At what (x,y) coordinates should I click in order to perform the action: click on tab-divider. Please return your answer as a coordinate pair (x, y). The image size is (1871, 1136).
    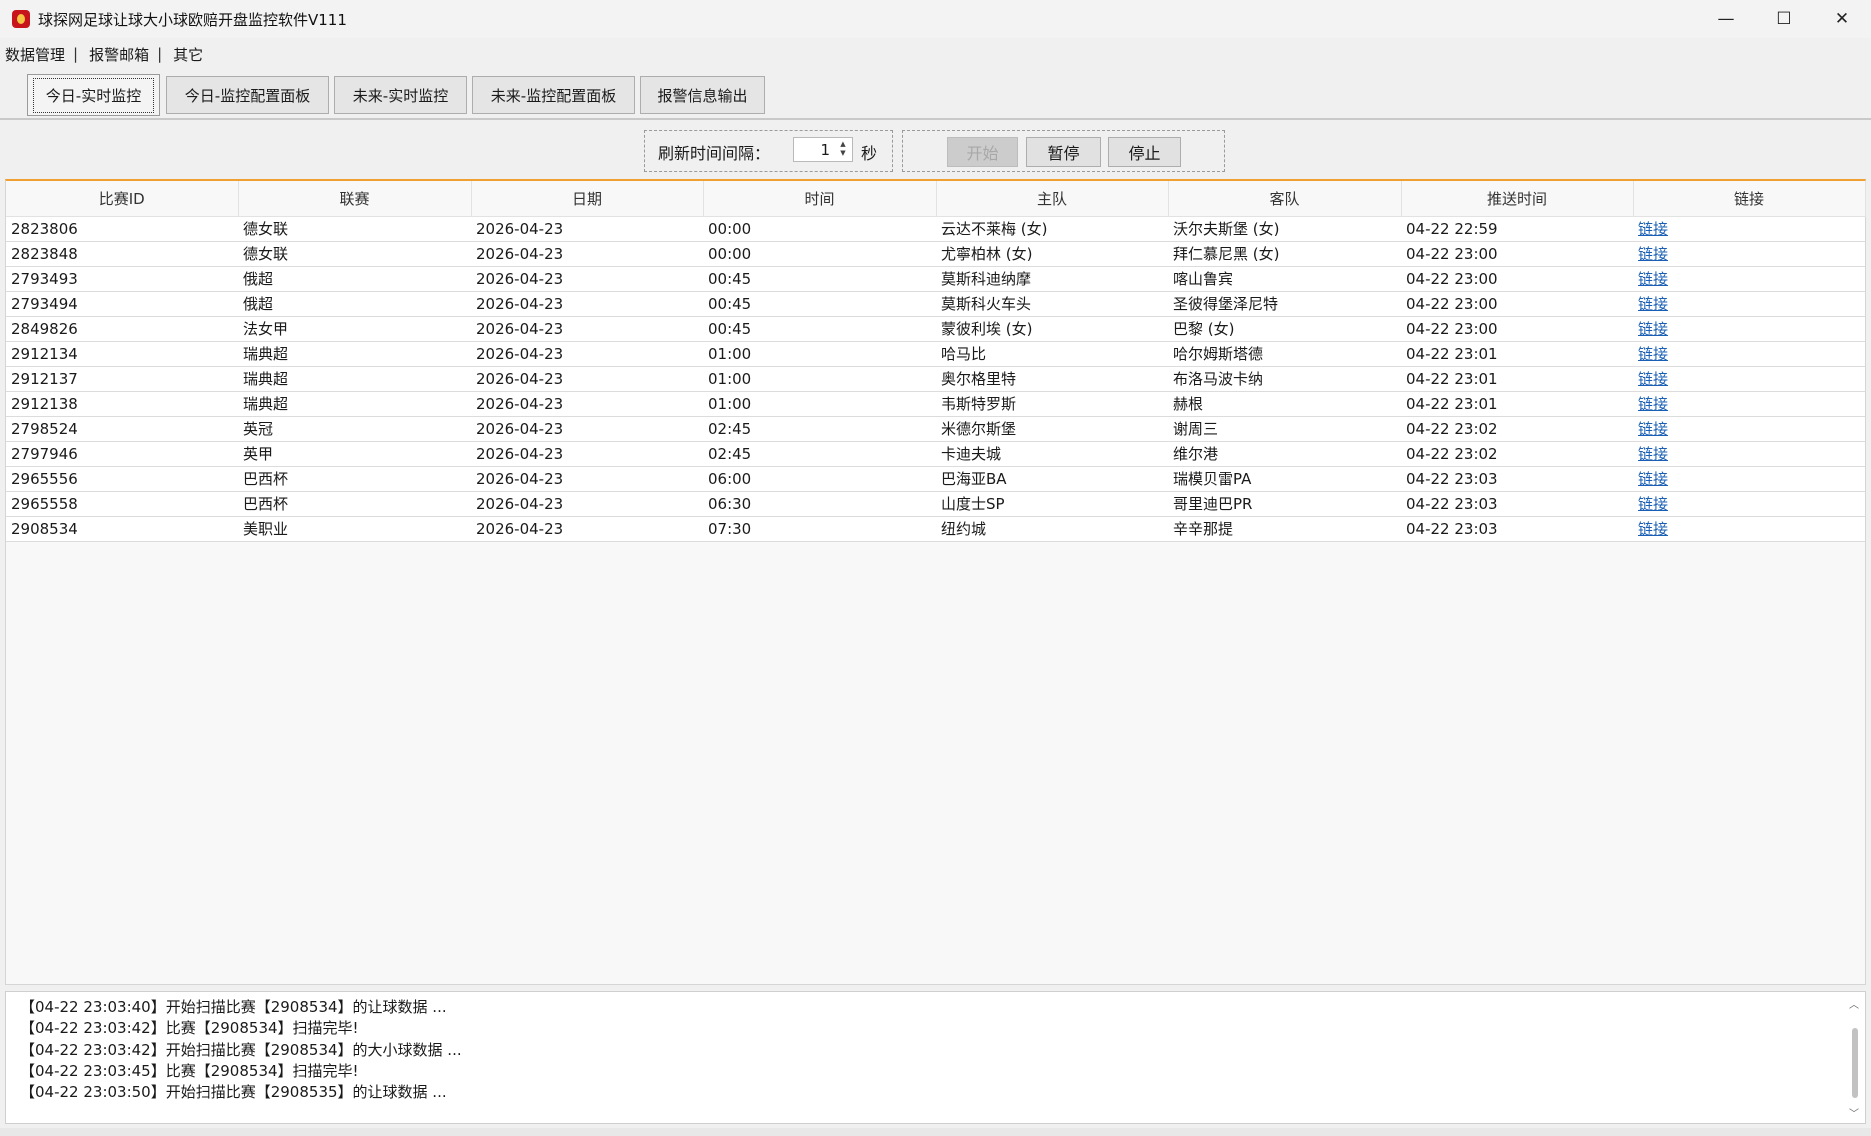
    Looking at the image, I should click on (935, 119).